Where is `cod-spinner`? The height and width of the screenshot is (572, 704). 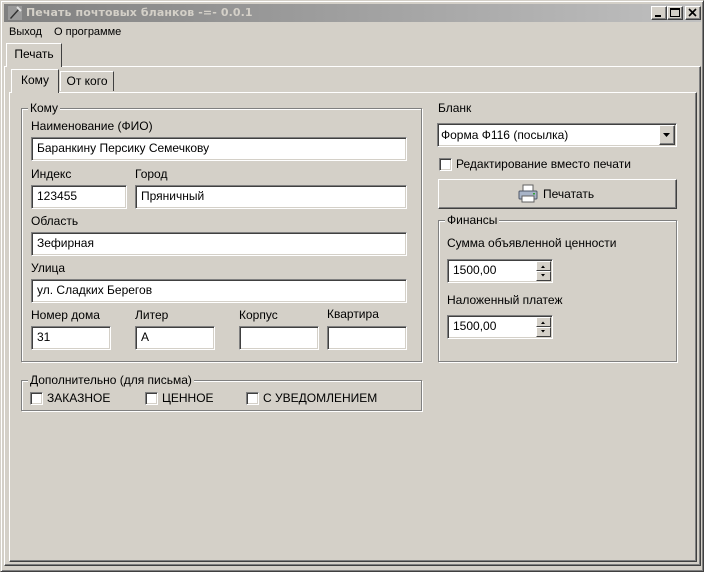
cod-spinner is located at coordinates (543, 327).